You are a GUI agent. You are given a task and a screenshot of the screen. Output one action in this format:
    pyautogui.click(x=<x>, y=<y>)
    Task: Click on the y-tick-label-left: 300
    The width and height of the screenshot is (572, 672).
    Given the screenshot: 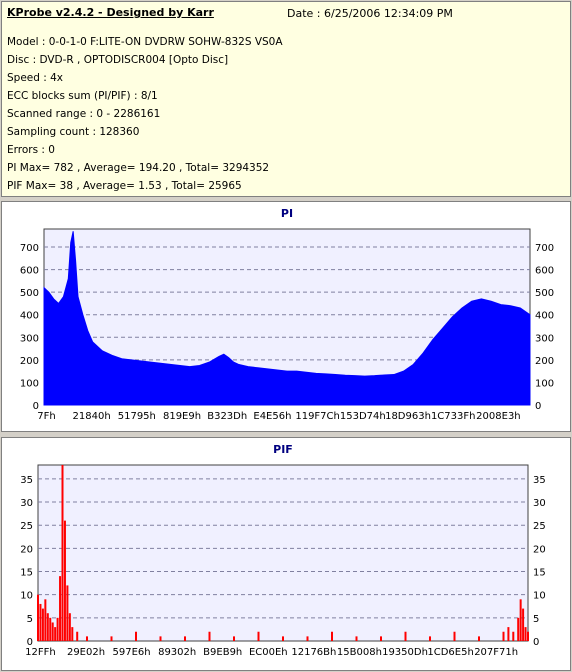 What is the action you would take?
    pyautogui.click(x=29, y=338)
    